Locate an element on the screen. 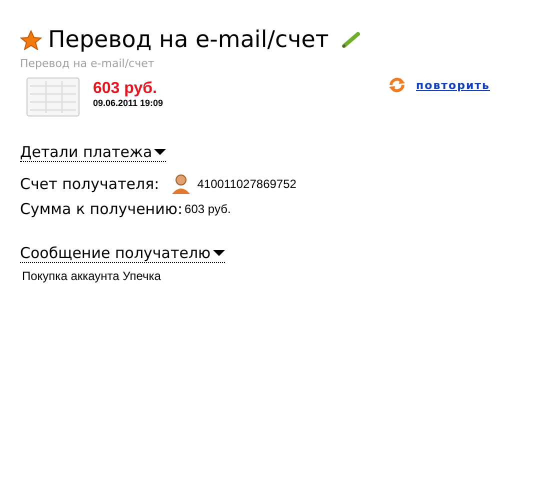 The image size is (547, 503). message-text: Покупка аккаунта Упечка is located at coordinates (91, 276).